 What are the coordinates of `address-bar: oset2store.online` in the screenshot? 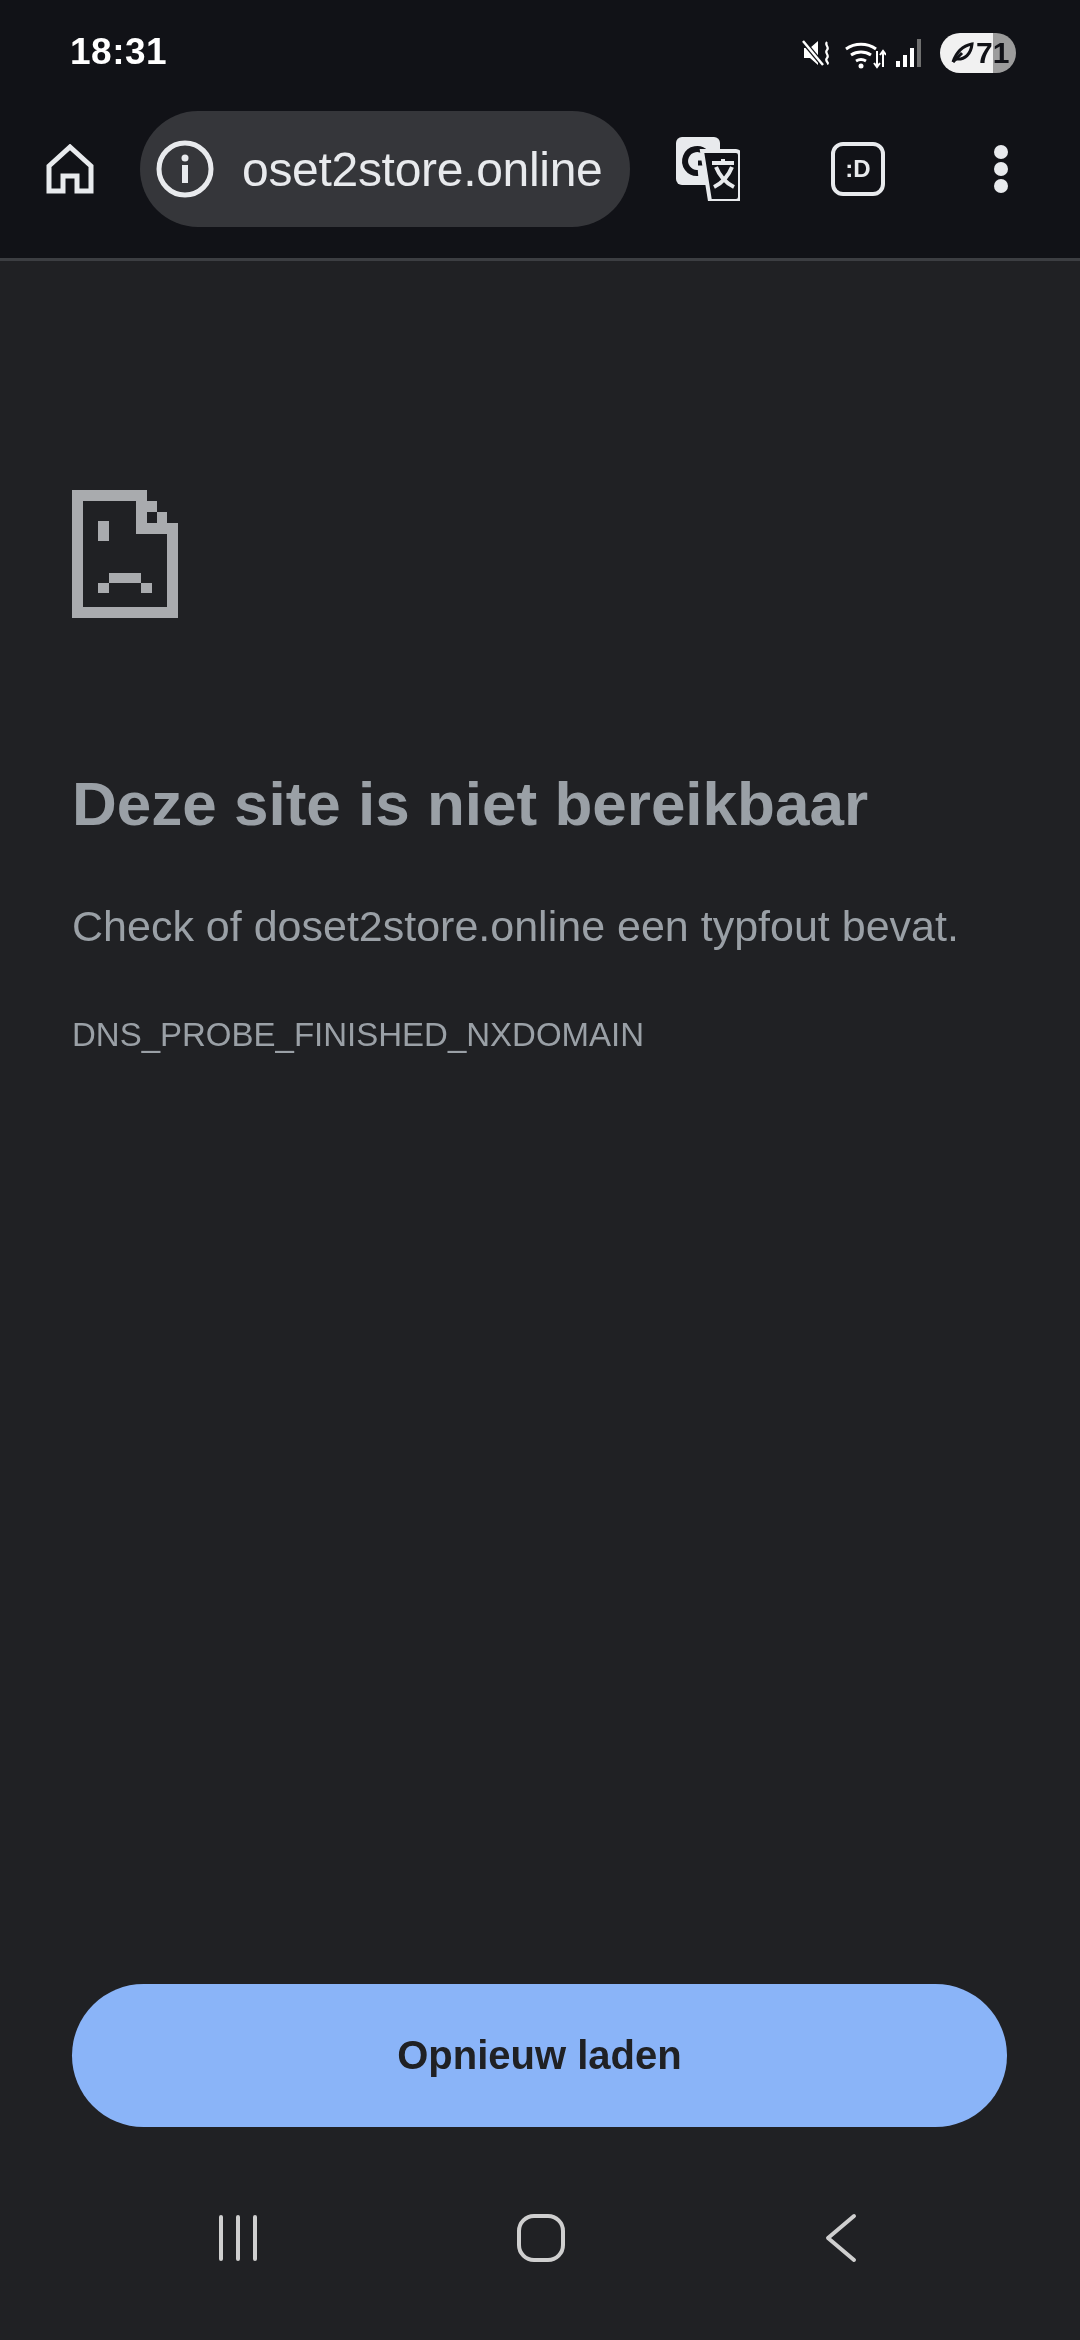 It's located at (385, 169).